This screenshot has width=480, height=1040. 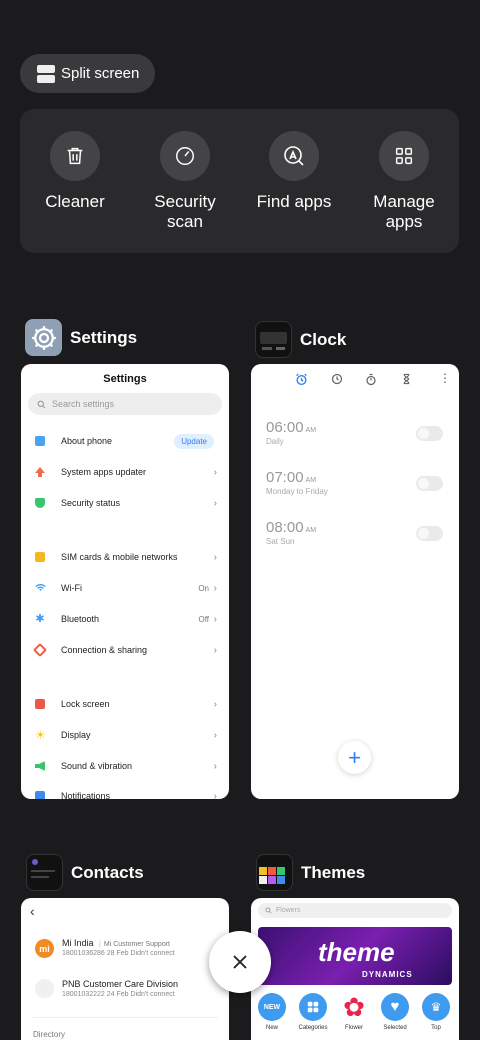 I want to click on theme-banner: theme DYNAMICS, so click(x=355, y=956).